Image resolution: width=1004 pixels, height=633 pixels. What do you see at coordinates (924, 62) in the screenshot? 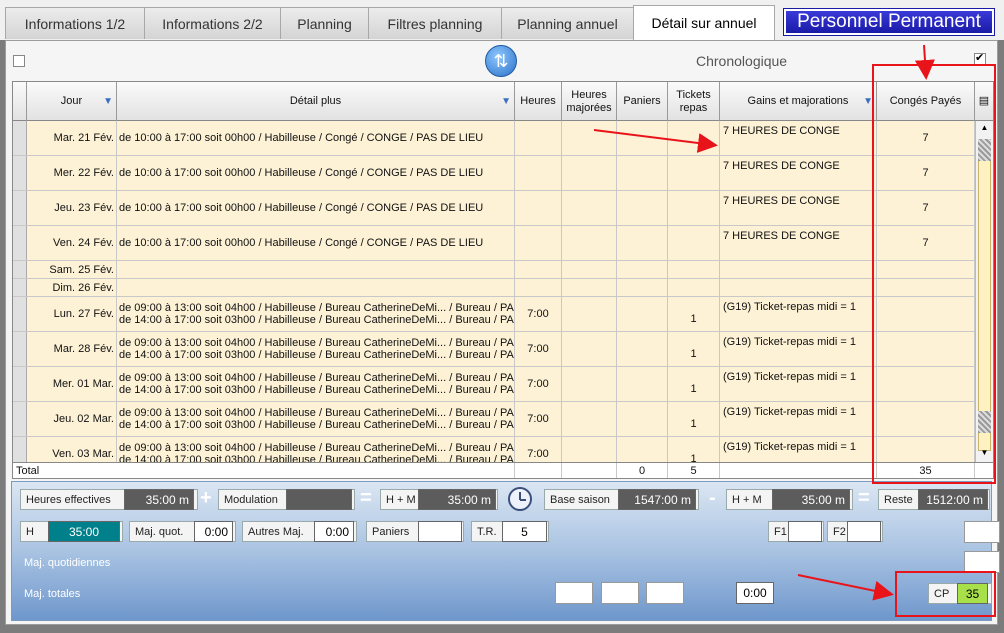
I see `arrow-to-conges-header` at bounding box center [924, 62].